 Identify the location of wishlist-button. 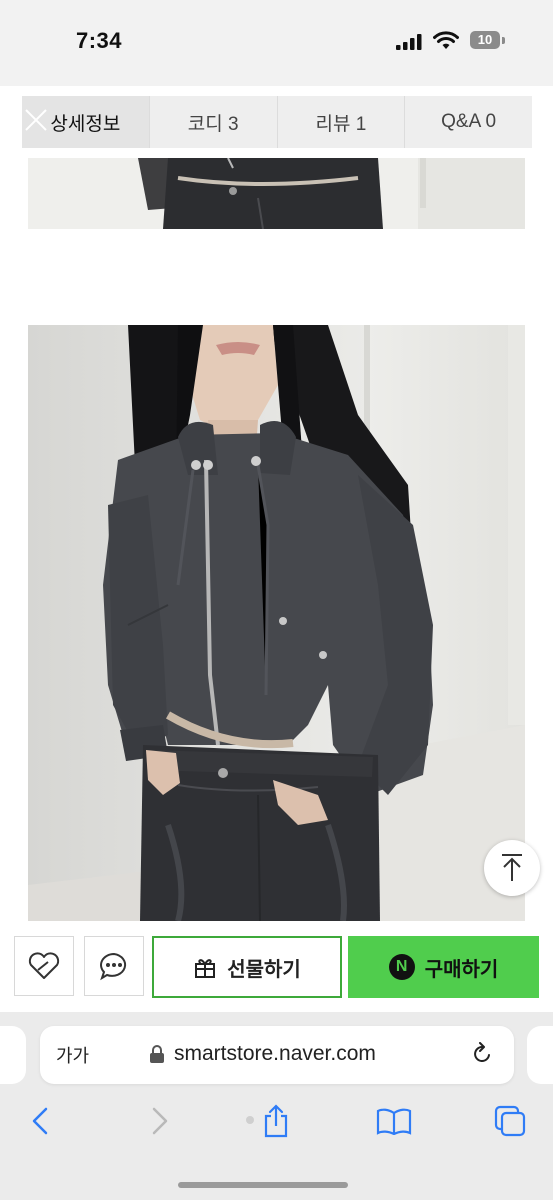
(44, 966).